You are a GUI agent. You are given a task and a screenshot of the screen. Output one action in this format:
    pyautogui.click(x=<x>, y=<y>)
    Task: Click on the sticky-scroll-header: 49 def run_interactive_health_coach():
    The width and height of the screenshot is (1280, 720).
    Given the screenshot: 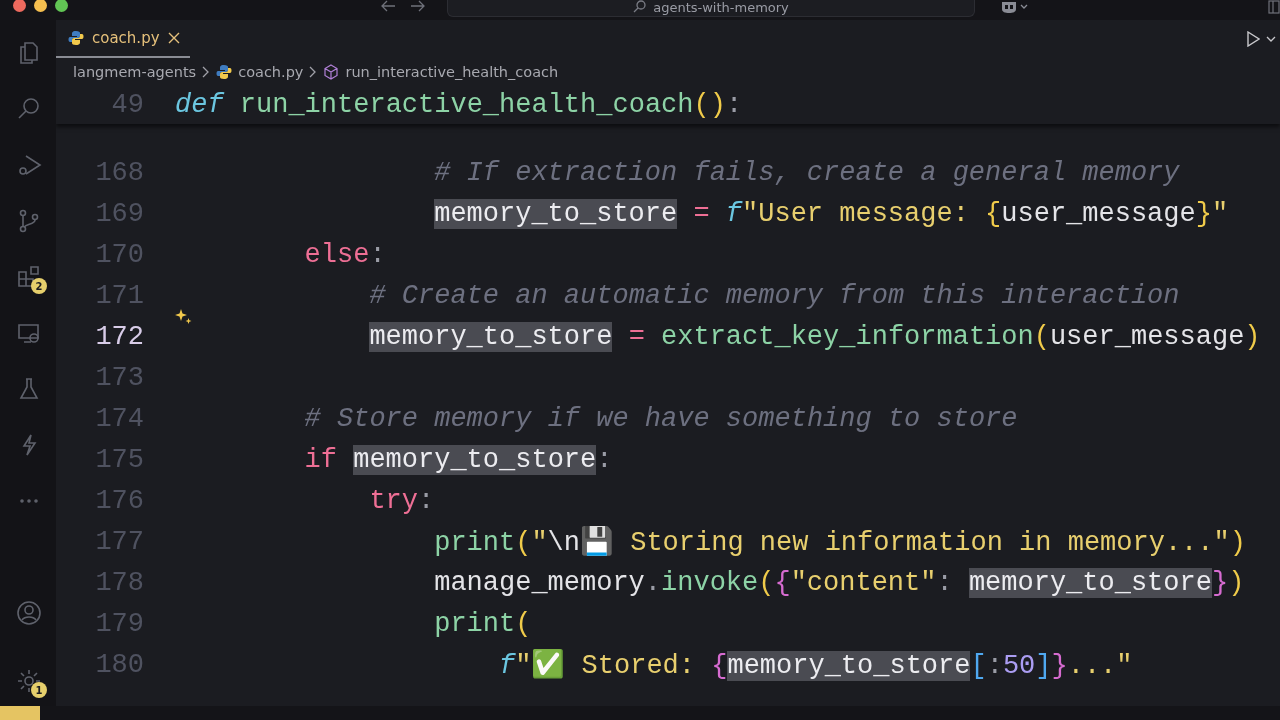 What is the action you would take?
    pyautogui.click(x=668, y=105)
    